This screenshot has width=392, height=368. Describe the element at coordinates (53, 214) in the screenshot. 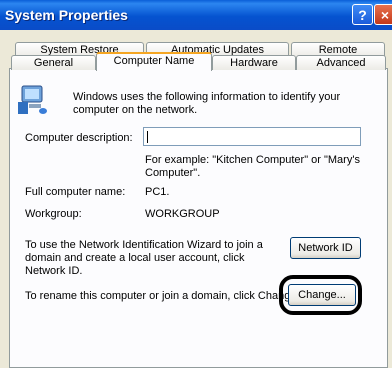

I see `workgroup-label: Workgroup:` at that location.